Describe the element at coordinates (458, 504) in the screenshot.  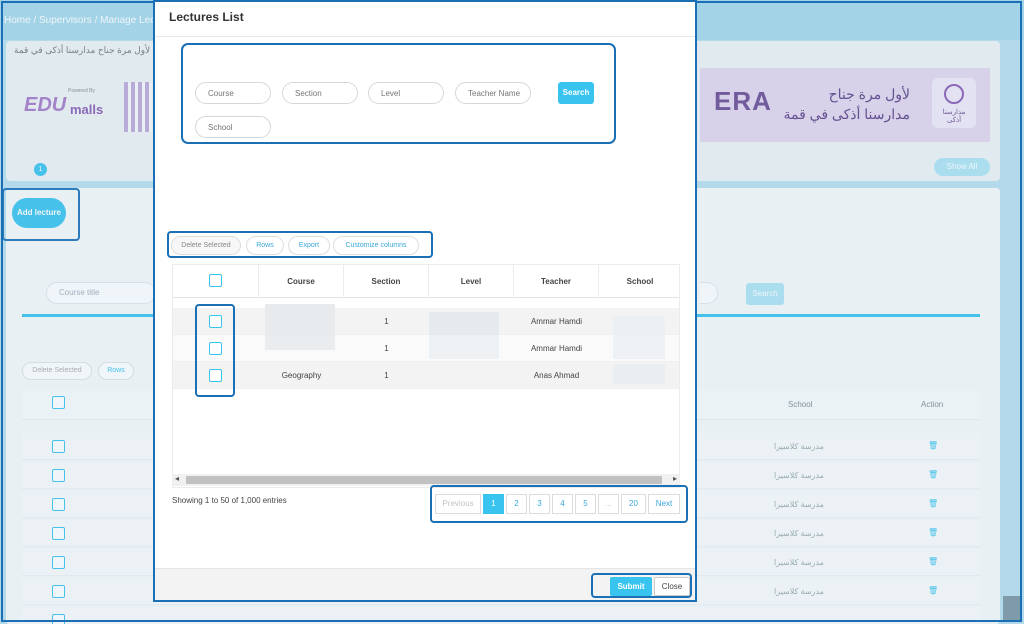
I see `previous-page-button: Previous` at that location.